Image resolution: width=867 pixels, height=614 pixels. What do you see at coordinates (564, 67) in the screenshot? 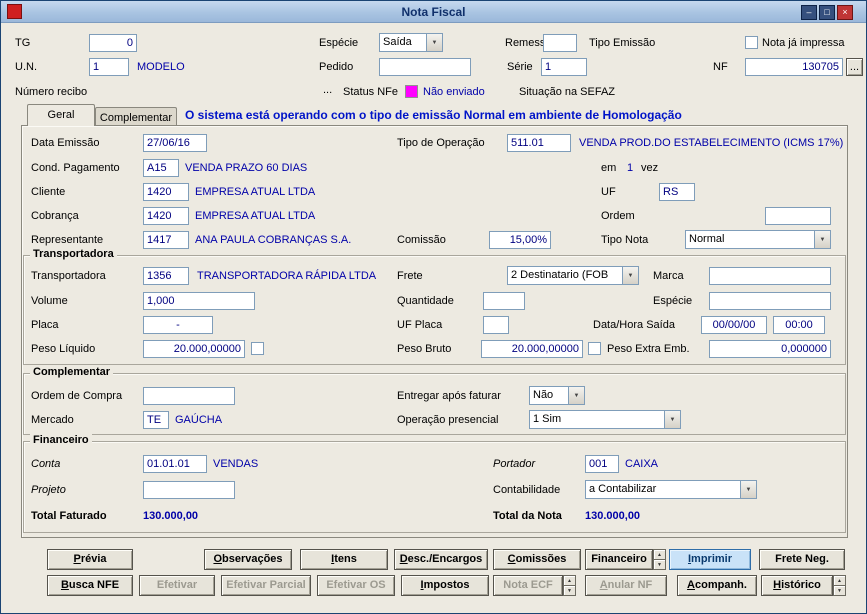
I see `serie-input` at bounding box center [564, 67].